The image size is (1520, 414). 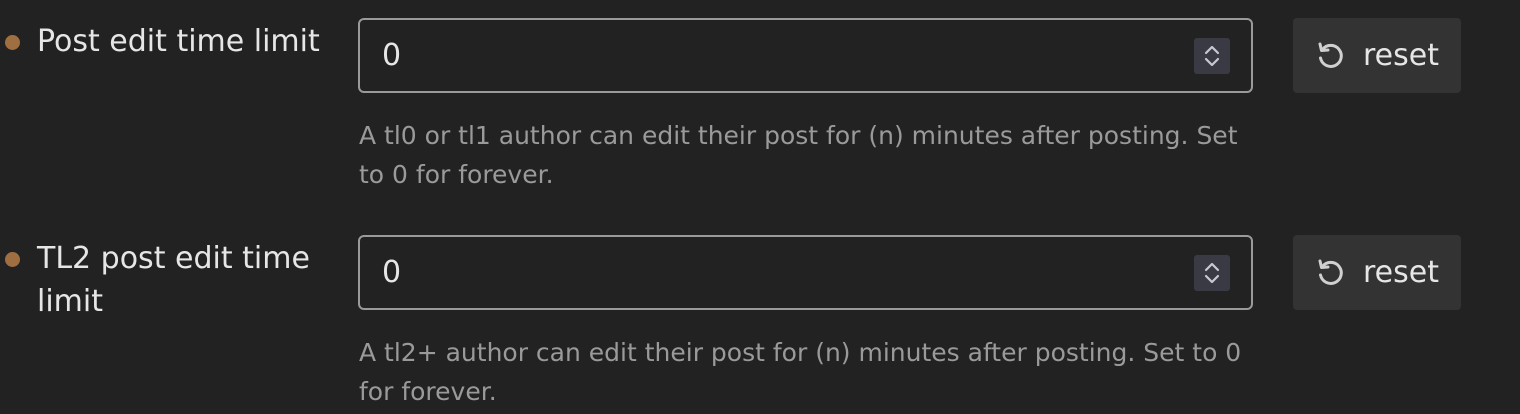 What do you see at coordinates (805, 272) in the screenshot?
I see `tl2-post-edit-time-limit-input: 0` at bounding box center [805, 272].